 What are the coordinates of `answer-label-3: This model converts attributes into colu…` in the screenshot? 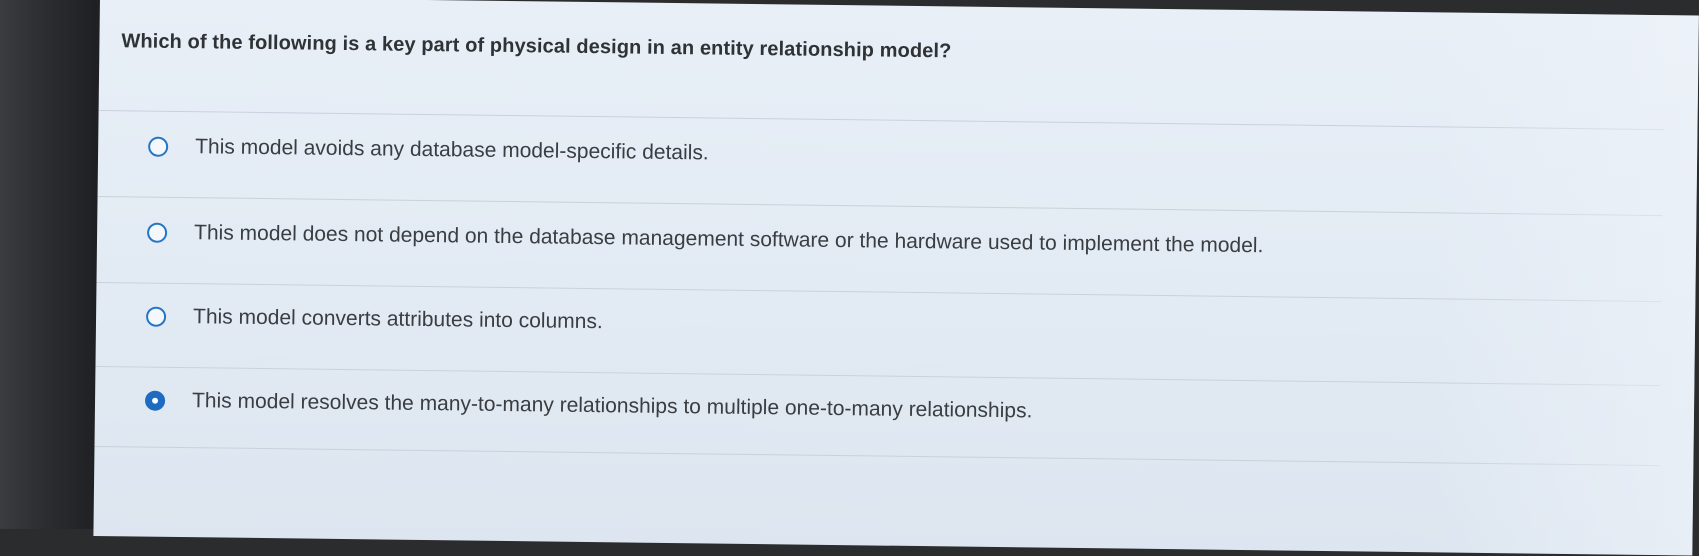 It's located at (397, 319).